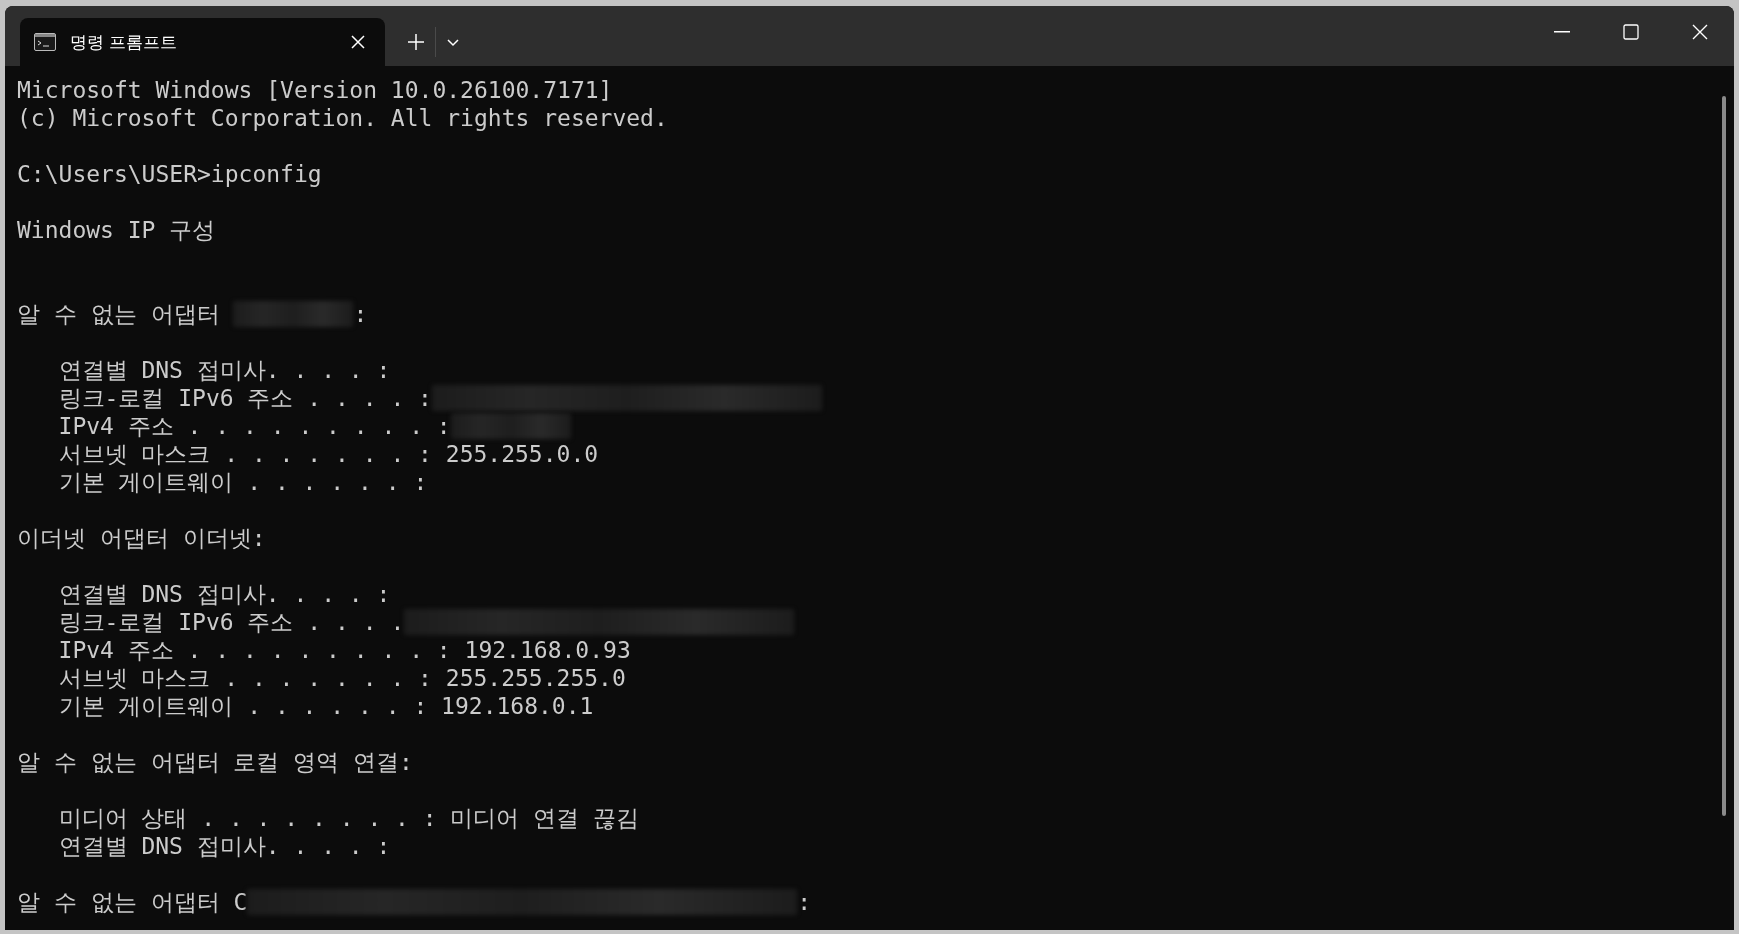 This screenshot has width=1739, height=934. What do you see at coordinates (328, 454) in the screenshot?
I see `console-line: 서브넷 마스크 . . . . . . . : 255.255.0.0` at bounding box center [328, 454].